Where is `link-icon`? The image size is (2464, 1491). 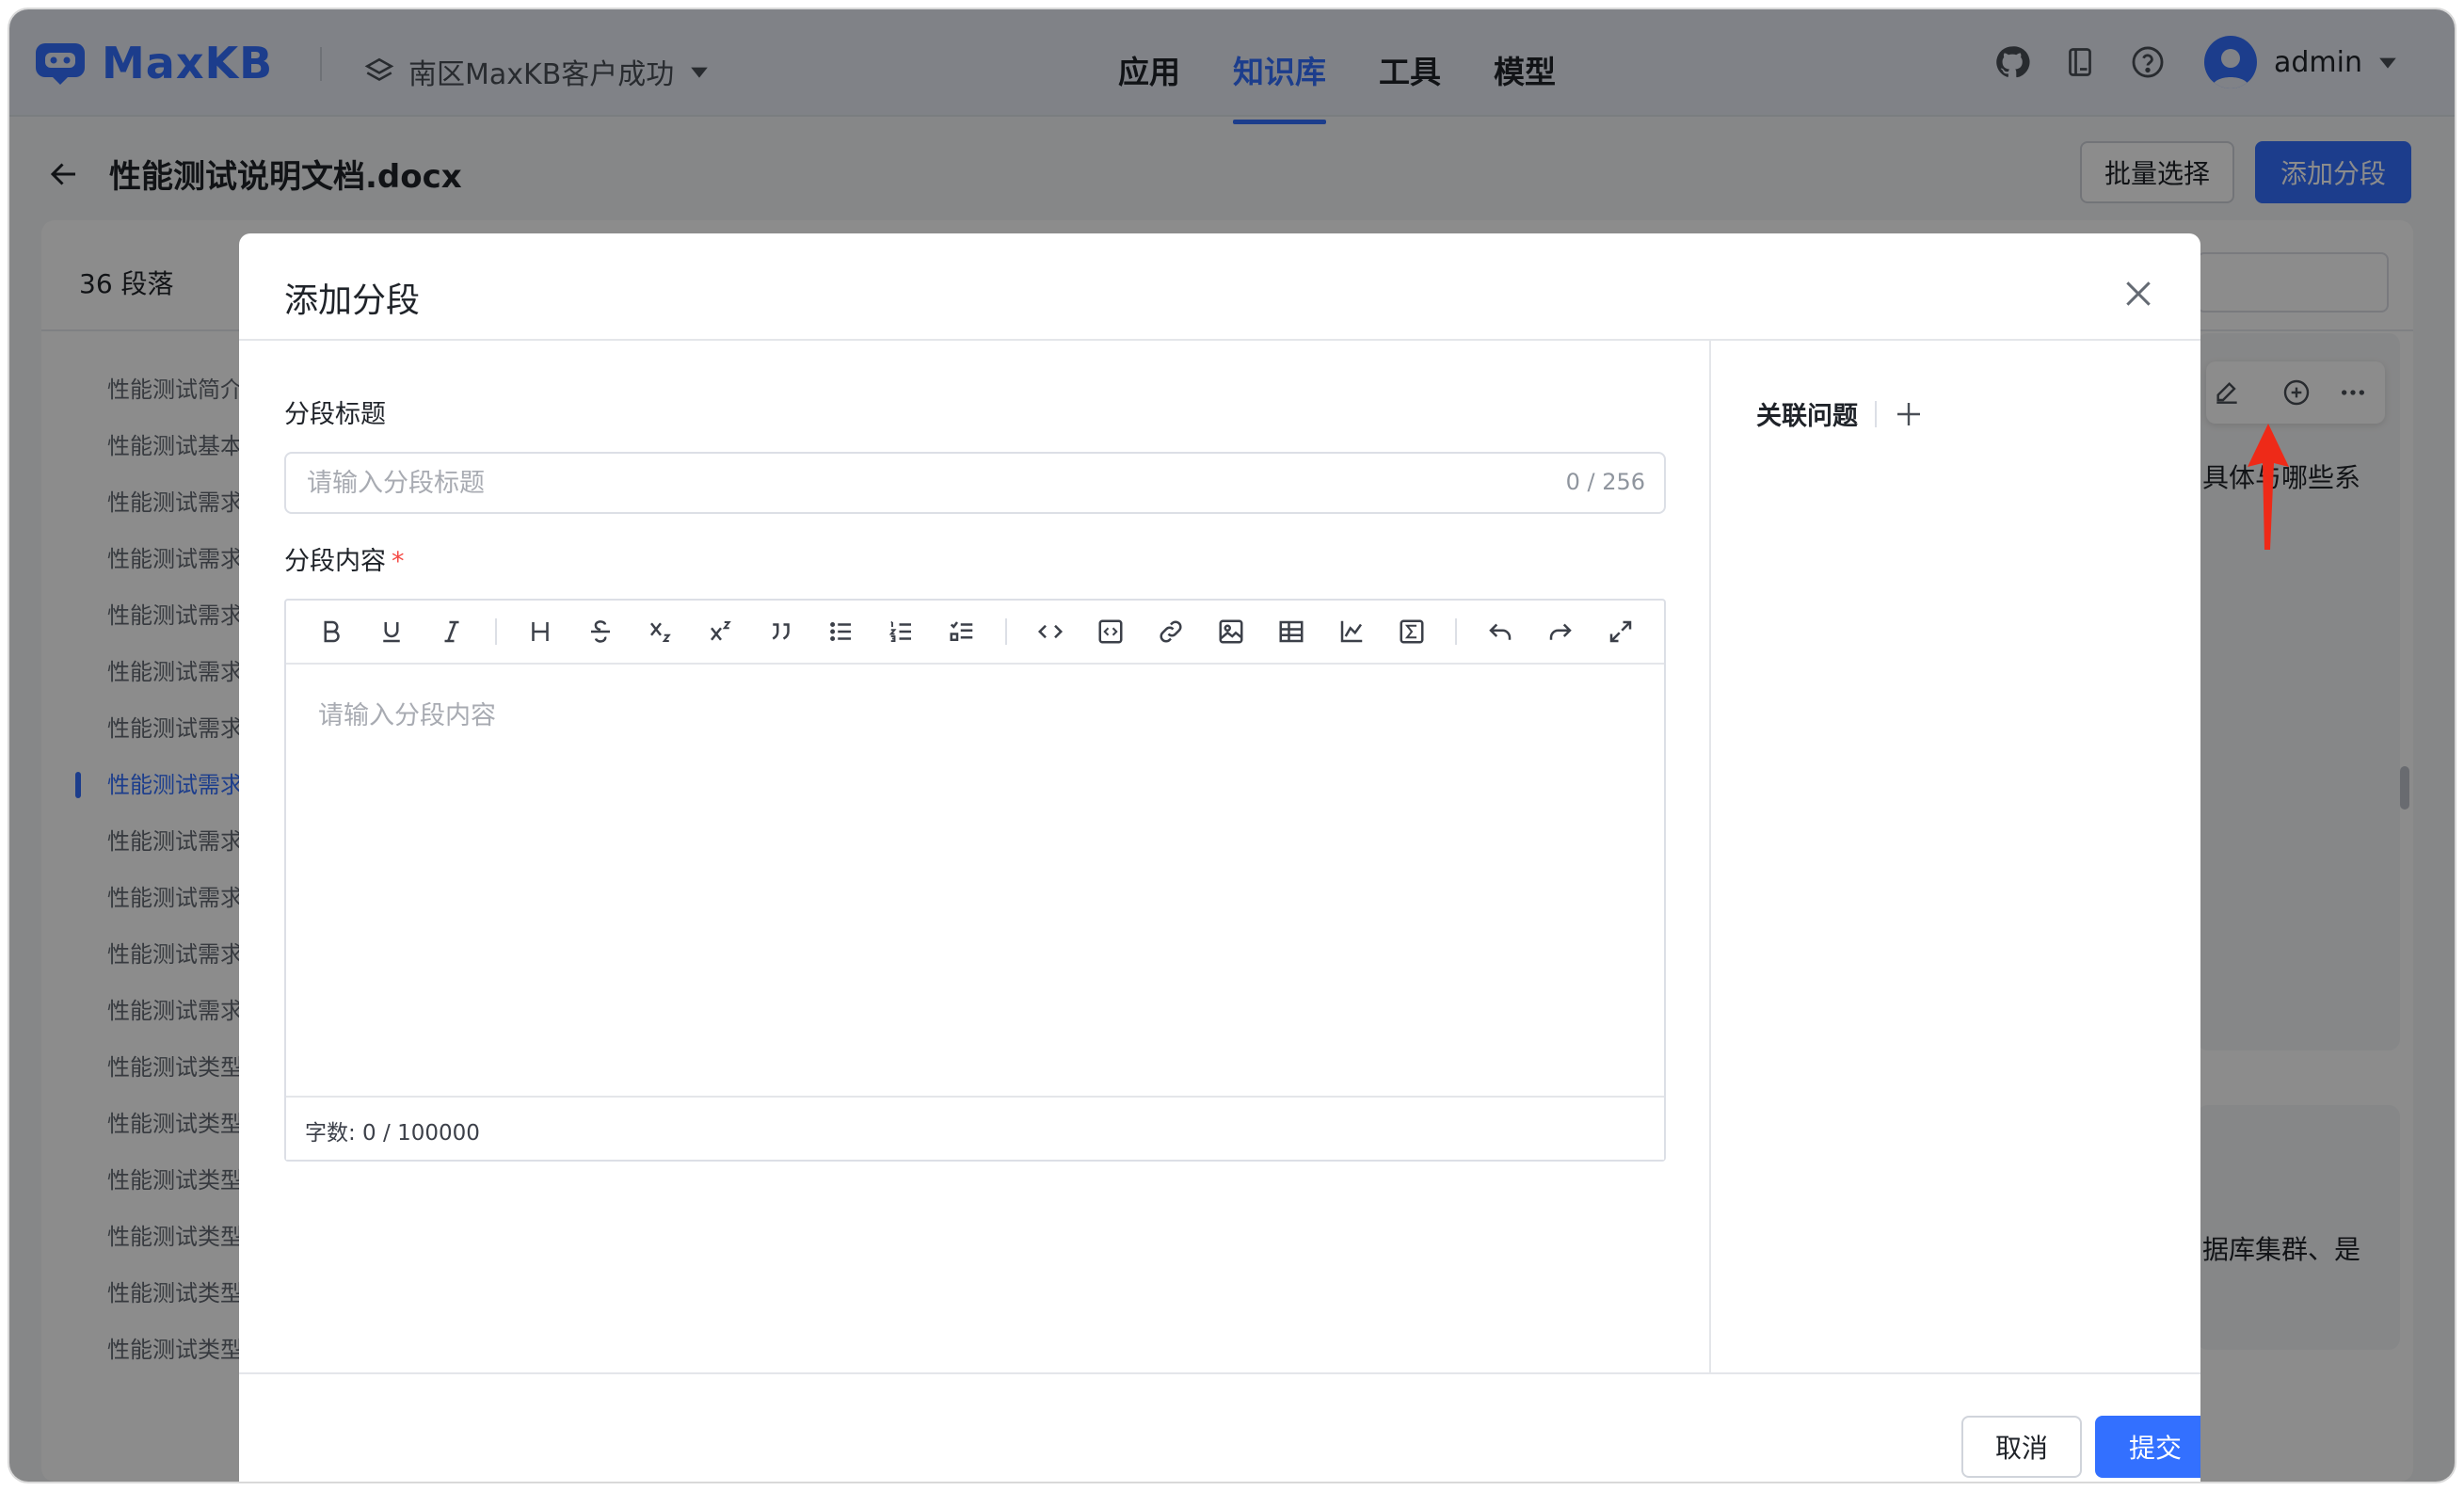 link-icon is located at coordinates (1171, 632).